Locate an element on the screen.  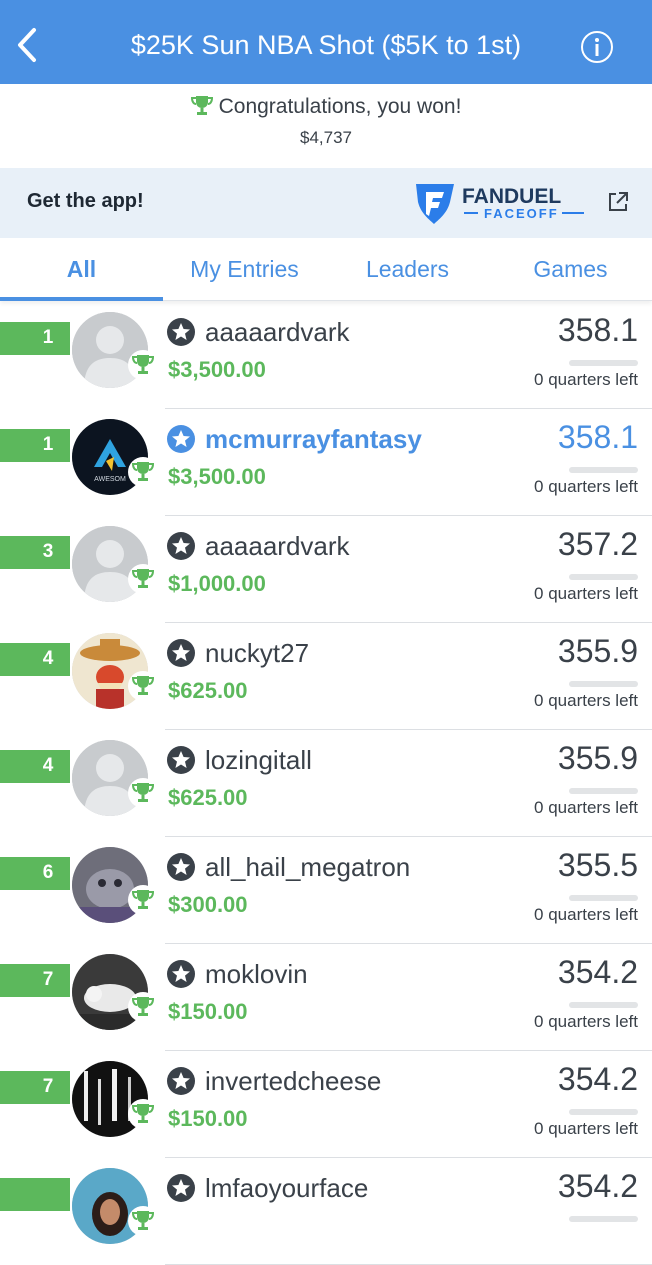
app-promo-banner: Get the app! FANDUEL FACEOFF is located at coordinates (326, 203).